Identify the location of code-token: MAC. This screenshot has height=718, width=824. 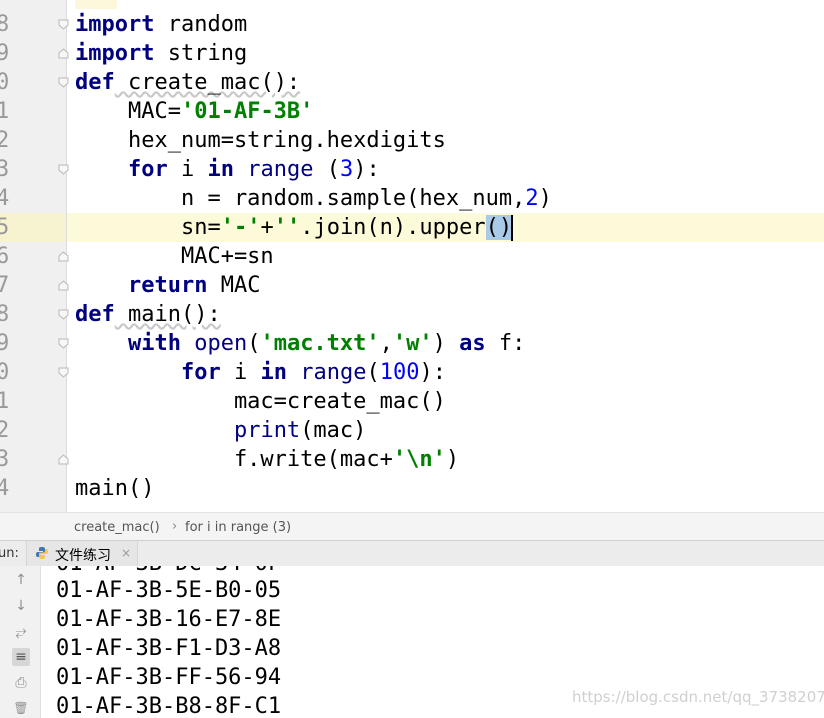
(234, 285).